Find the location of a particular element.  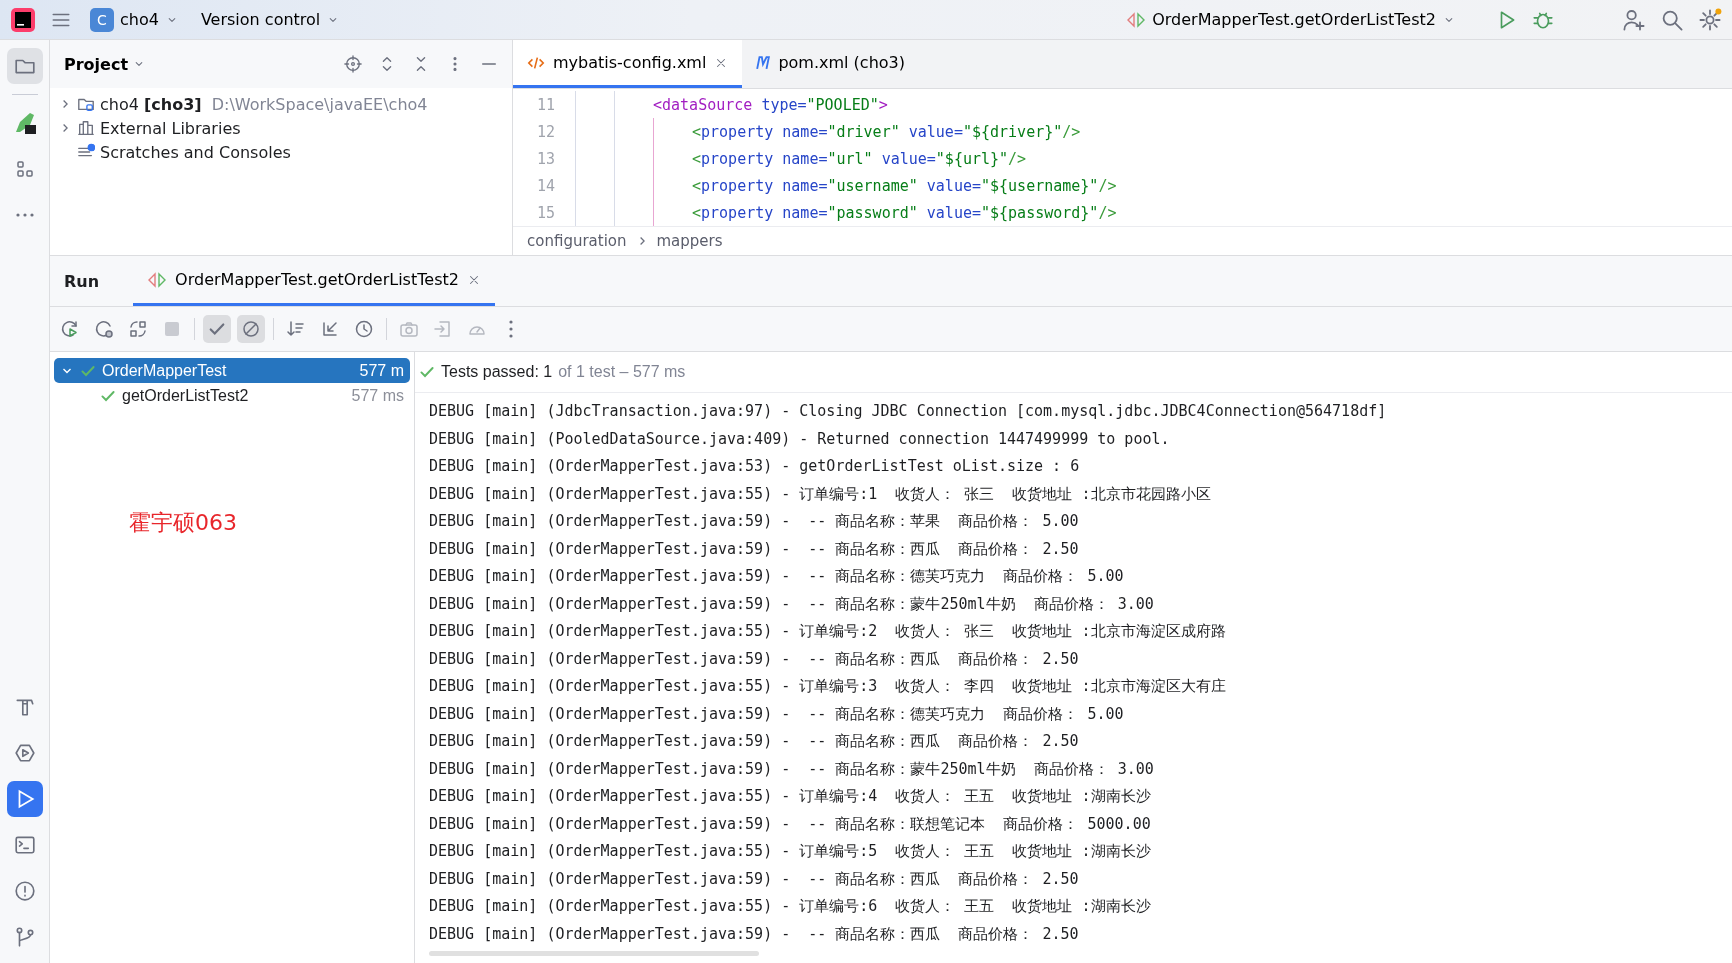

m-icon is located at coordinates (763, 62).